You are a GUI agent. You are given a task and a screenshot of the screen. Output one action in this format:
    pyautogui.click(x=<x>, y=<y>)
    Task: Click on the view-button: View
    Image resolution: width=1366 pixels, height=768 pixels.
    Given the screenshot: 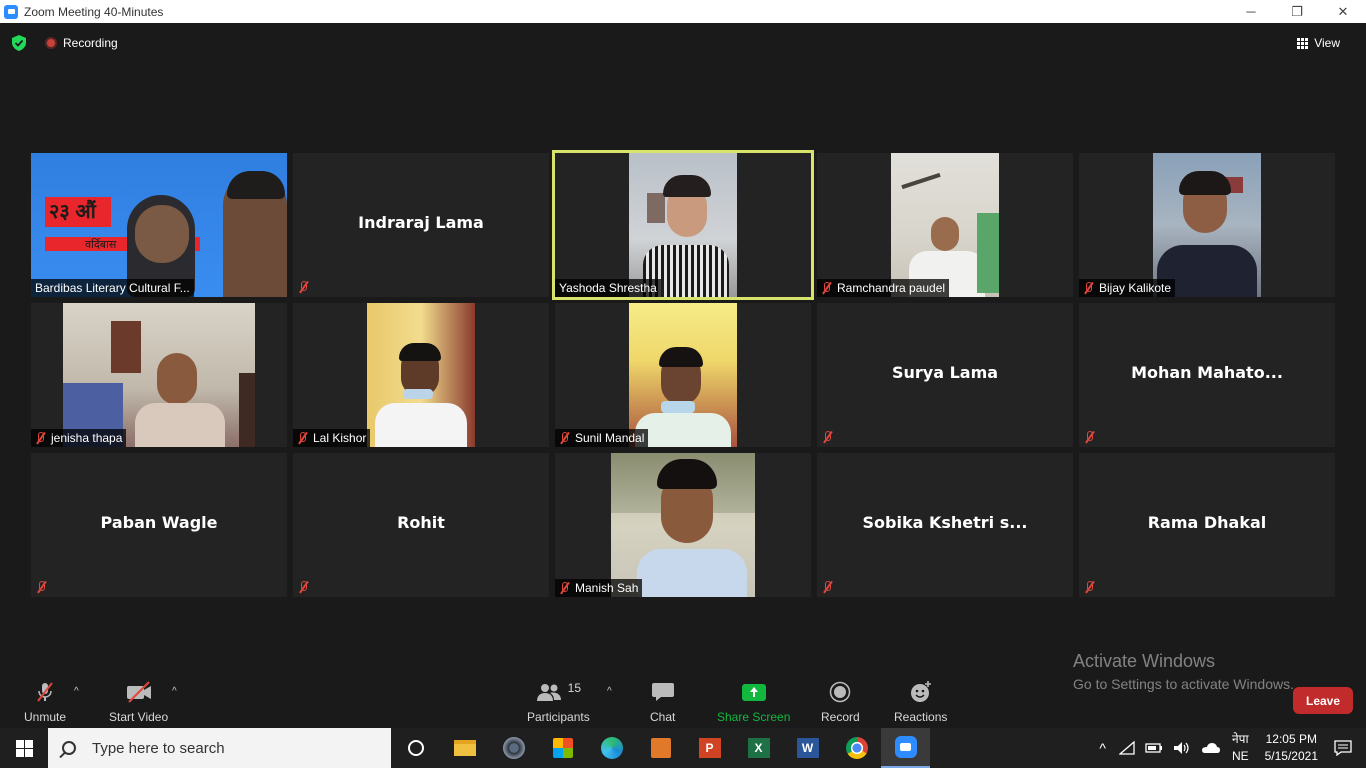 What is the action you would take?
    pyautogui.click(x=1318, y=43)
    